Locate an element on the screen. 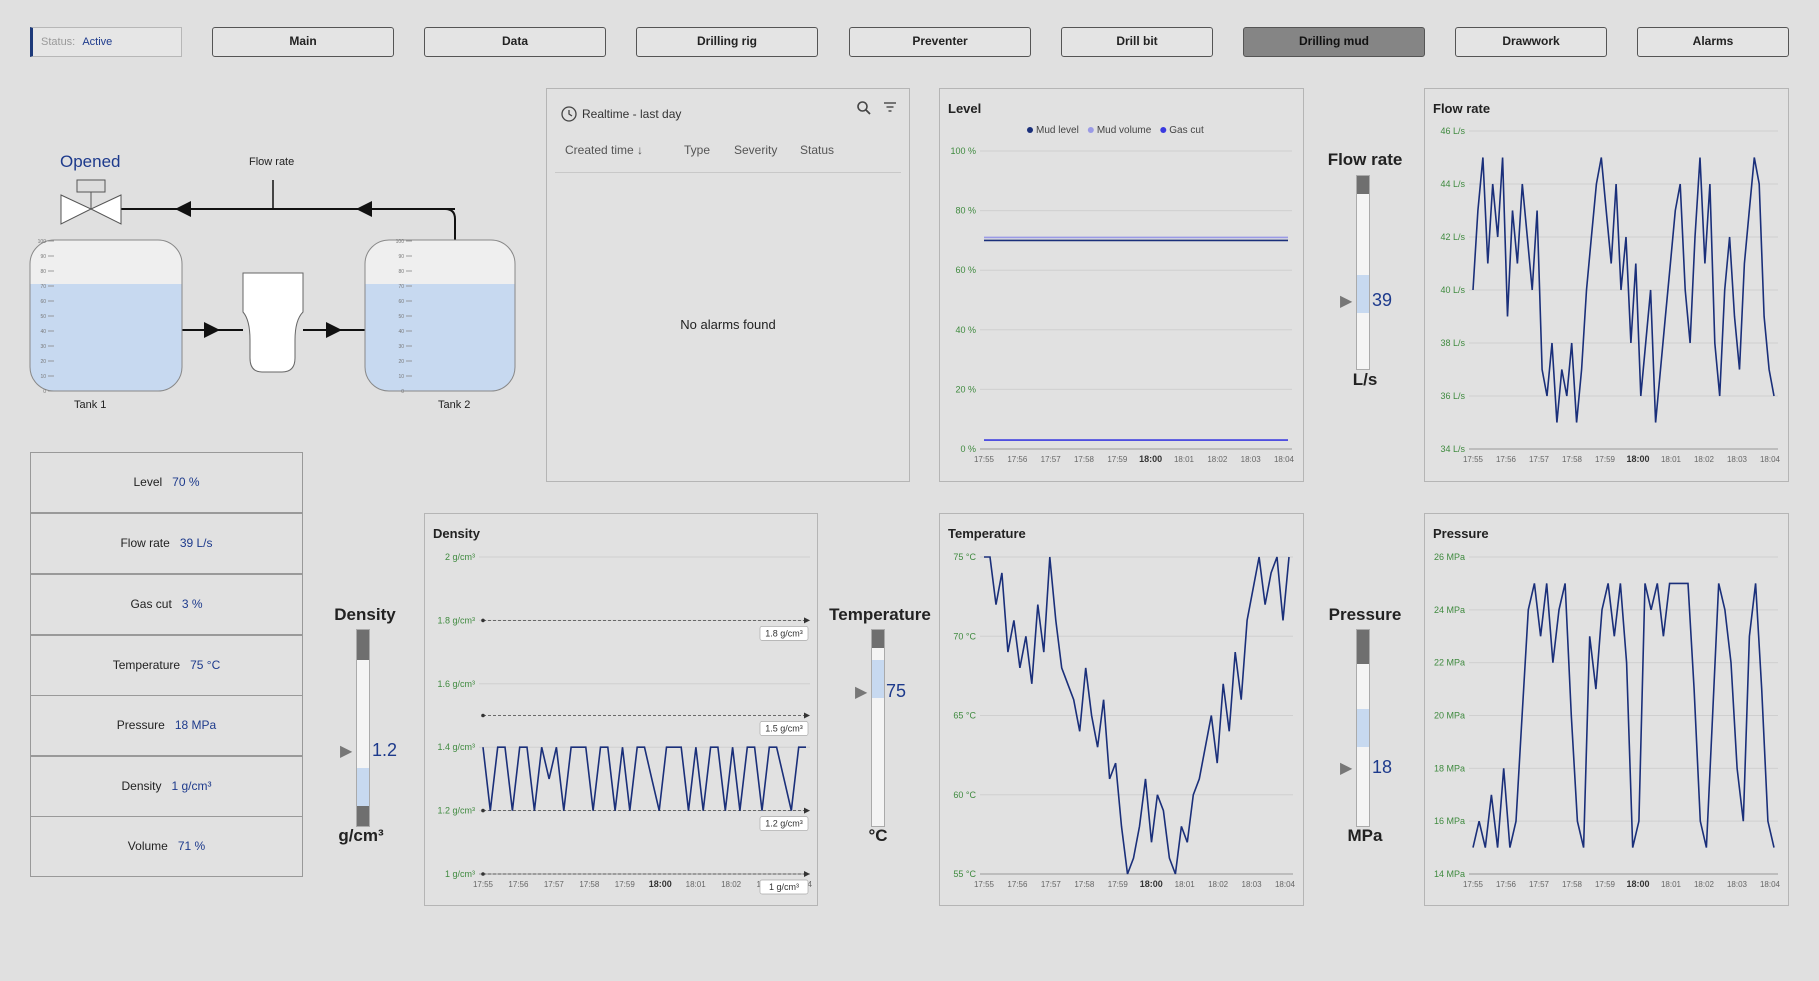 This screenshot has width=1819, height=981. stat-density: Density 1 g/cm³ is located at coordinates (166, 786).